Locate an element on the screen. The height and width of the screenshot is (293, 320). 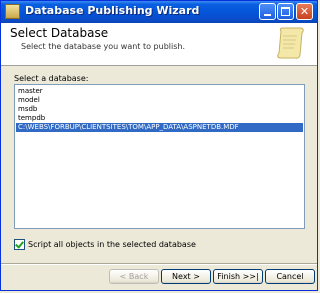
next-button: Next > is located at coordinates (186, 276).